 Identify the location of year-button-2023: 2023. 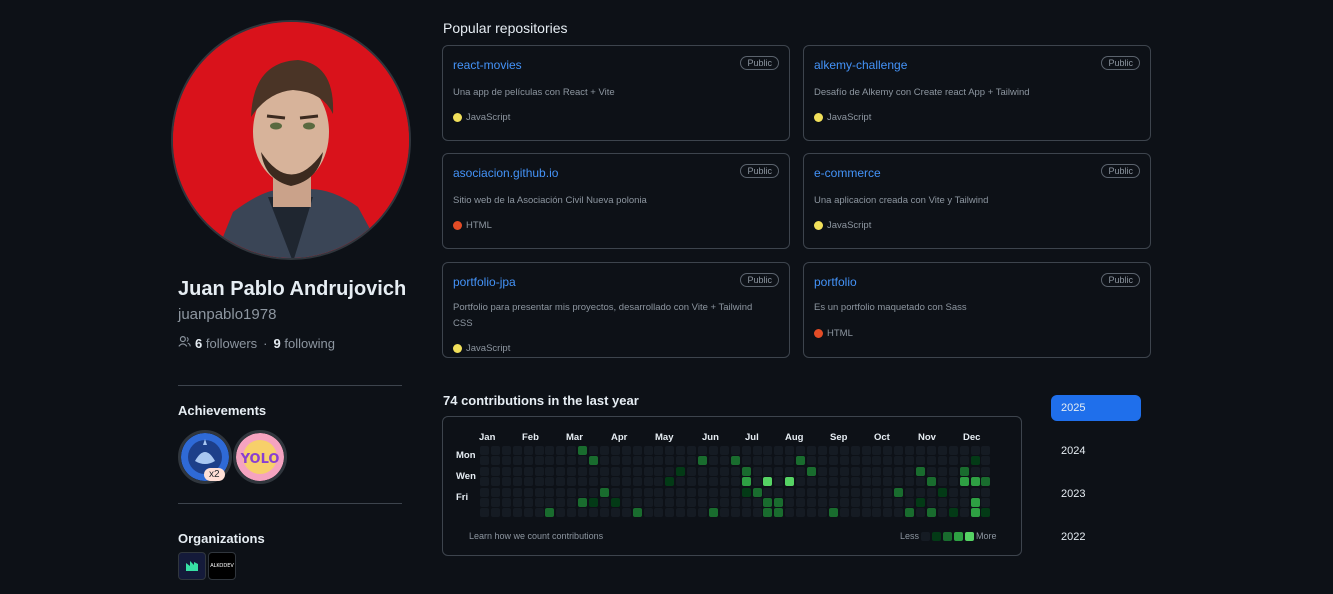
(1096, 494).